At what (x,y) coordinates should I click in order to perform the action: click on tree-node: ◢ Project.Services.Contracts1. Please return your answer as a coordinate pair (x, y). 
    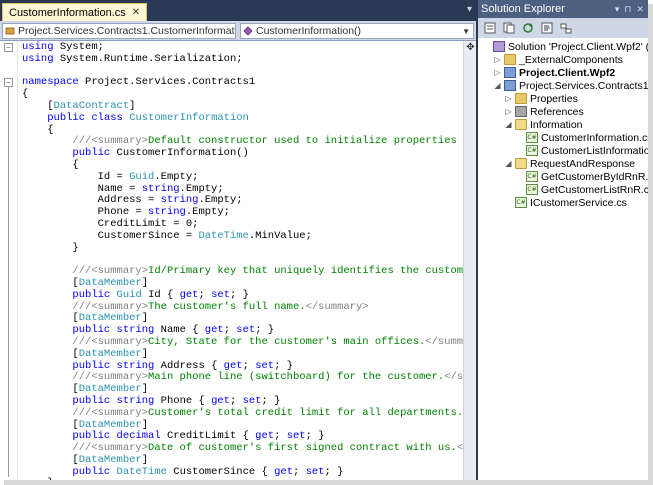
    Looking at the image, I should click on (570, 85).